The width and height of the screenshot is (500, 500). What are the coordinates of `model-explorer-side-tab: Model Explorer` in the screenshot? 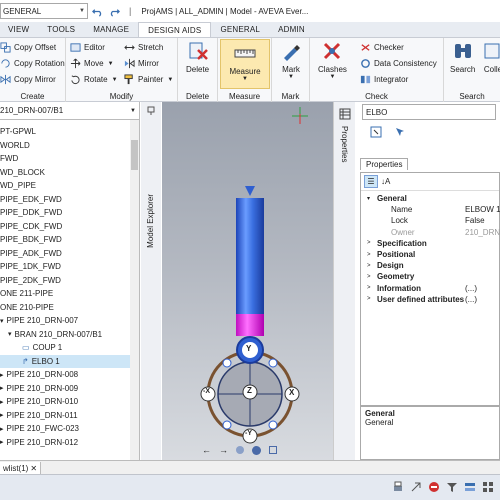 It's located at (151, 281).